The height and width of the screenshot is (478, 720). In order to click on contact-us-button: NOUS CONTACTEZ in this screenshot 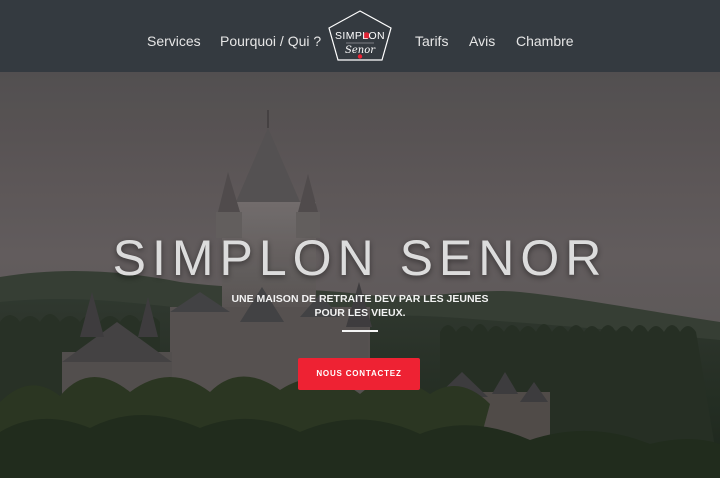, I will do `click(359, 374)`.